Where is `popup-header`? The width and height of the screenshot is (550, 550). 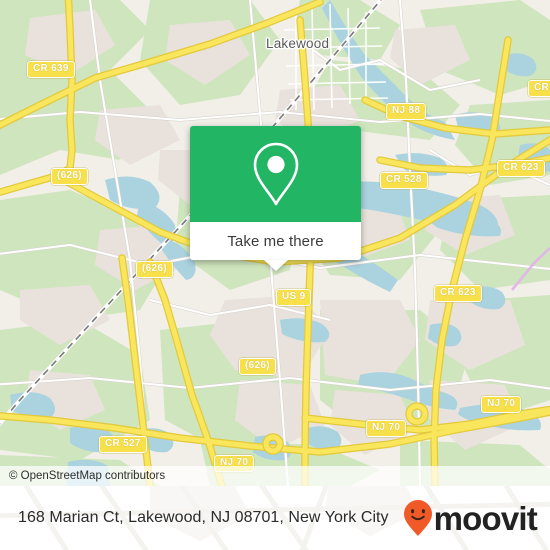
popup-header is located at coordinates (275, 174).